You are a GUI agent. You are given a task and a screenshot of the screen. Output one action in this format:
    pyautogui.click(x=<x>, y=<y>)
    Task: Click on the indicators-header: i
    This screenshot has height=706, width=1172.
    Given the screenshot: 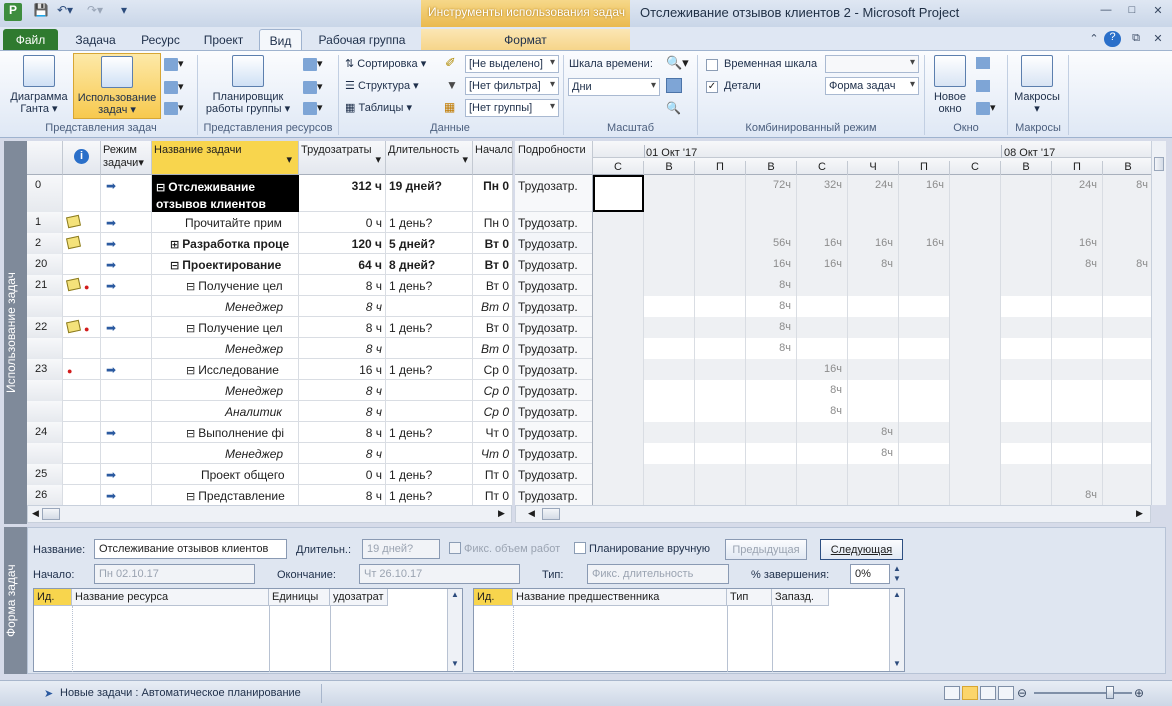 What is the action you would take?
    pyautogui.click(x=82, y=158)
    